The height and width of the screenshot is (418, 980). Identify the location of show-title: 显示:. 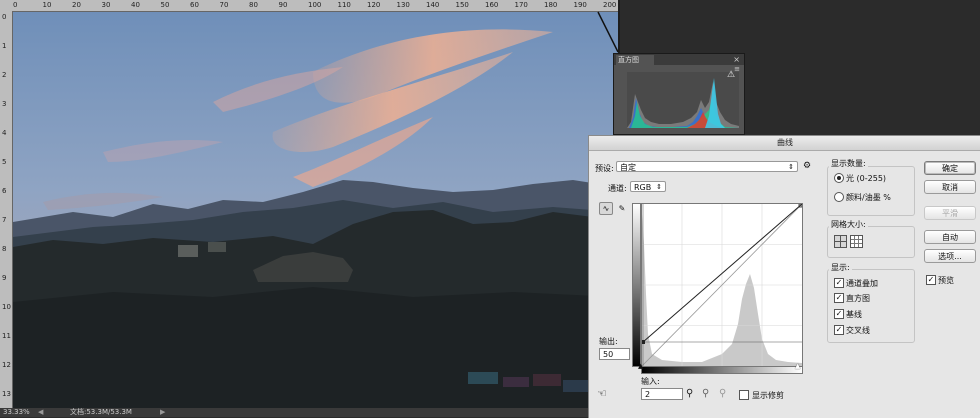
(840, 267).